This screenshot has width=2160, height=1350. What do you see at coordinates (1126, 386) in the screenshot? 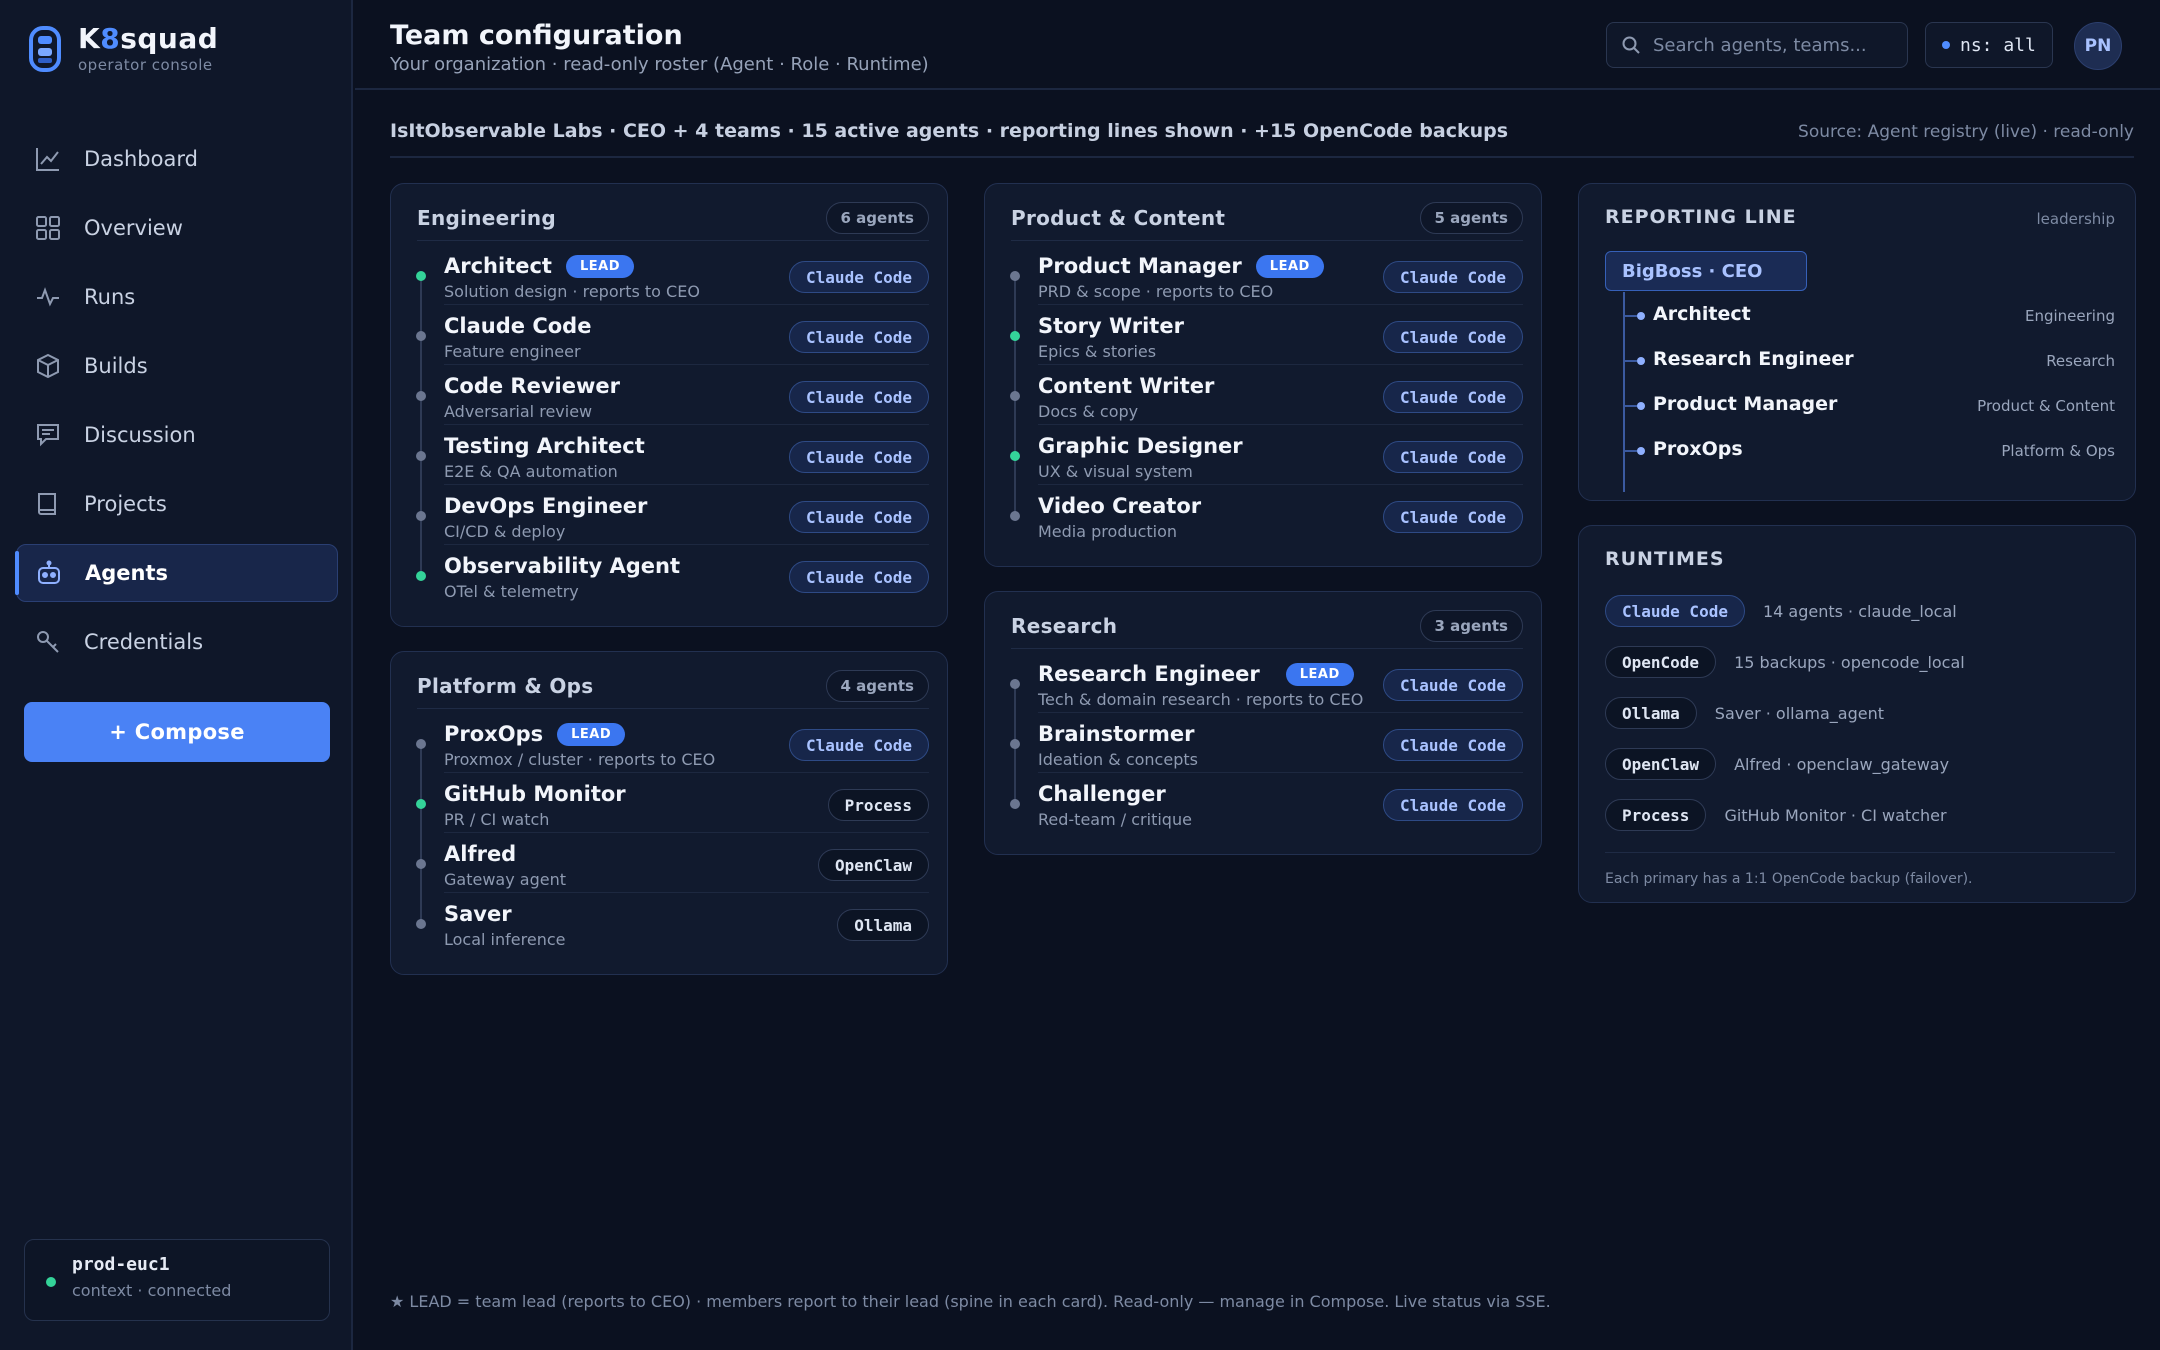
I see `agent-name: Content Writer` at bounding box center [1126, 386].